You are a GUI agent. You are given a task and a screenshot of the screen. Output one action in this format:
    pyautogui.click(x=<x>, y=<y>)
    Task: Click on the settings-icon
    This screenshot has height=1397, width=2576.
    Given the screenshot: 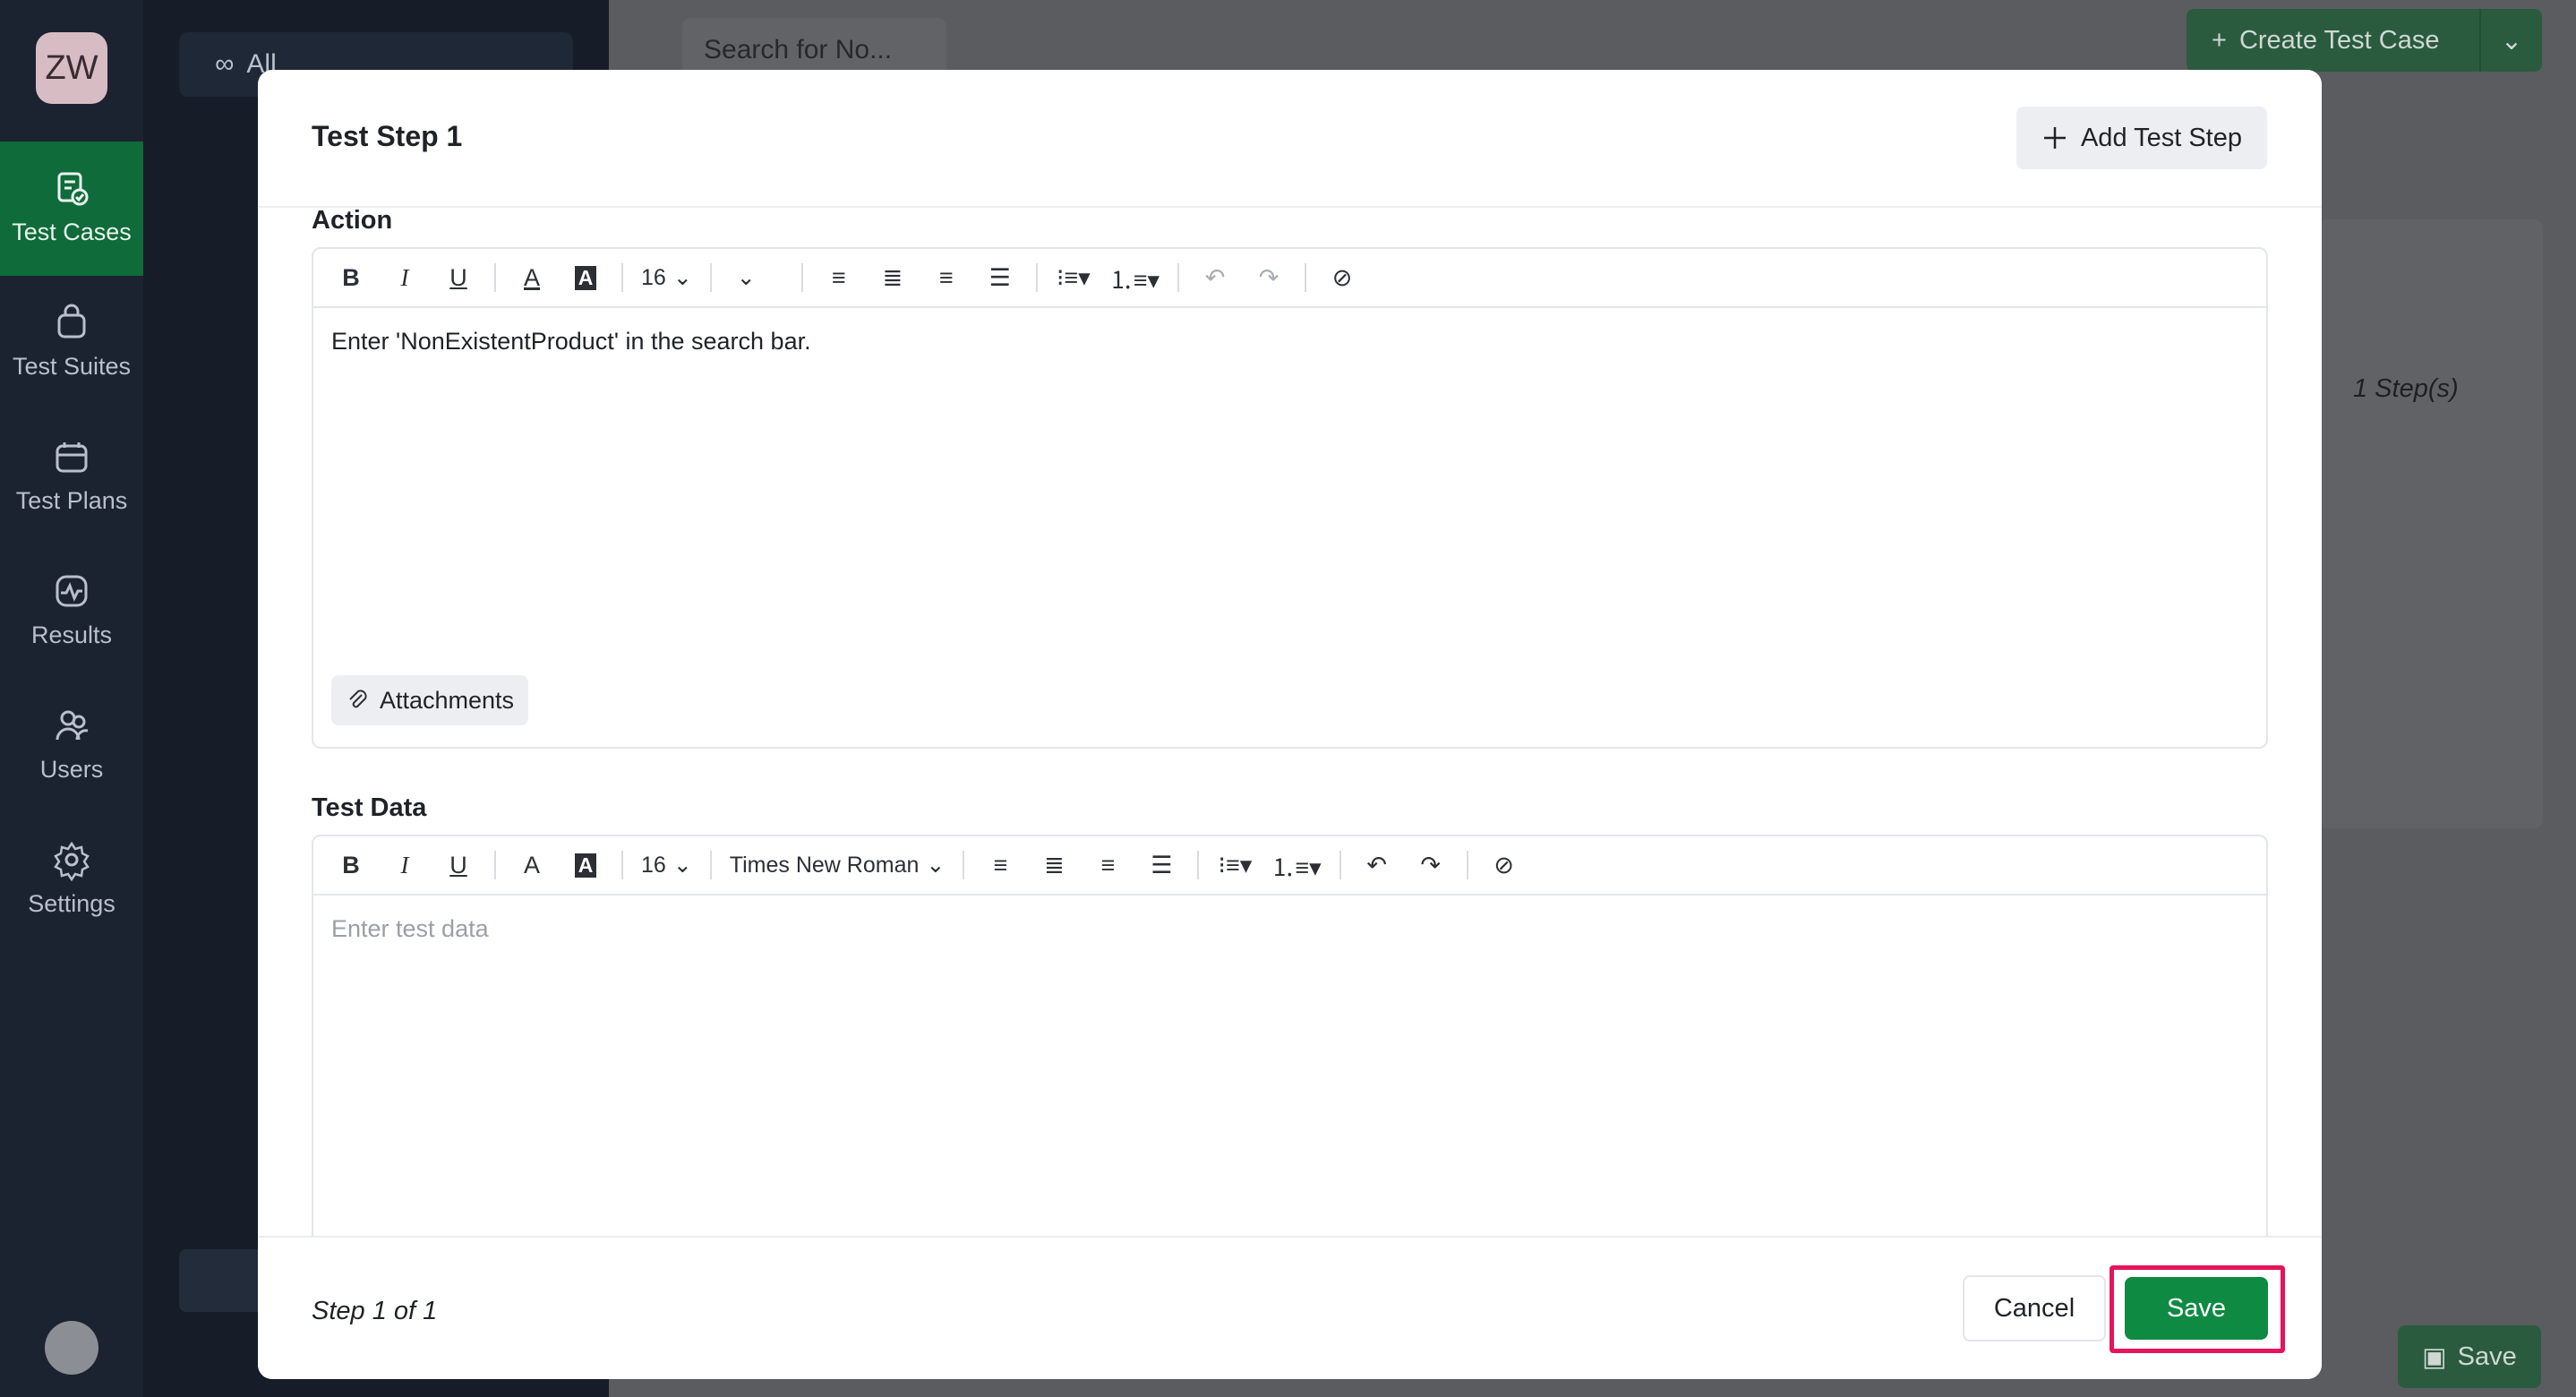 What is the action you would take?
    pyautogui.click(x=72, y=861)
    